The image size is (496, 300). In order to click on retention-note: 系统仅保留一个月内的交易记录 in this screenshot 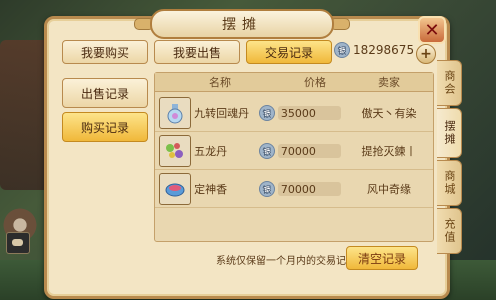, I will do `click(286, 261)`.